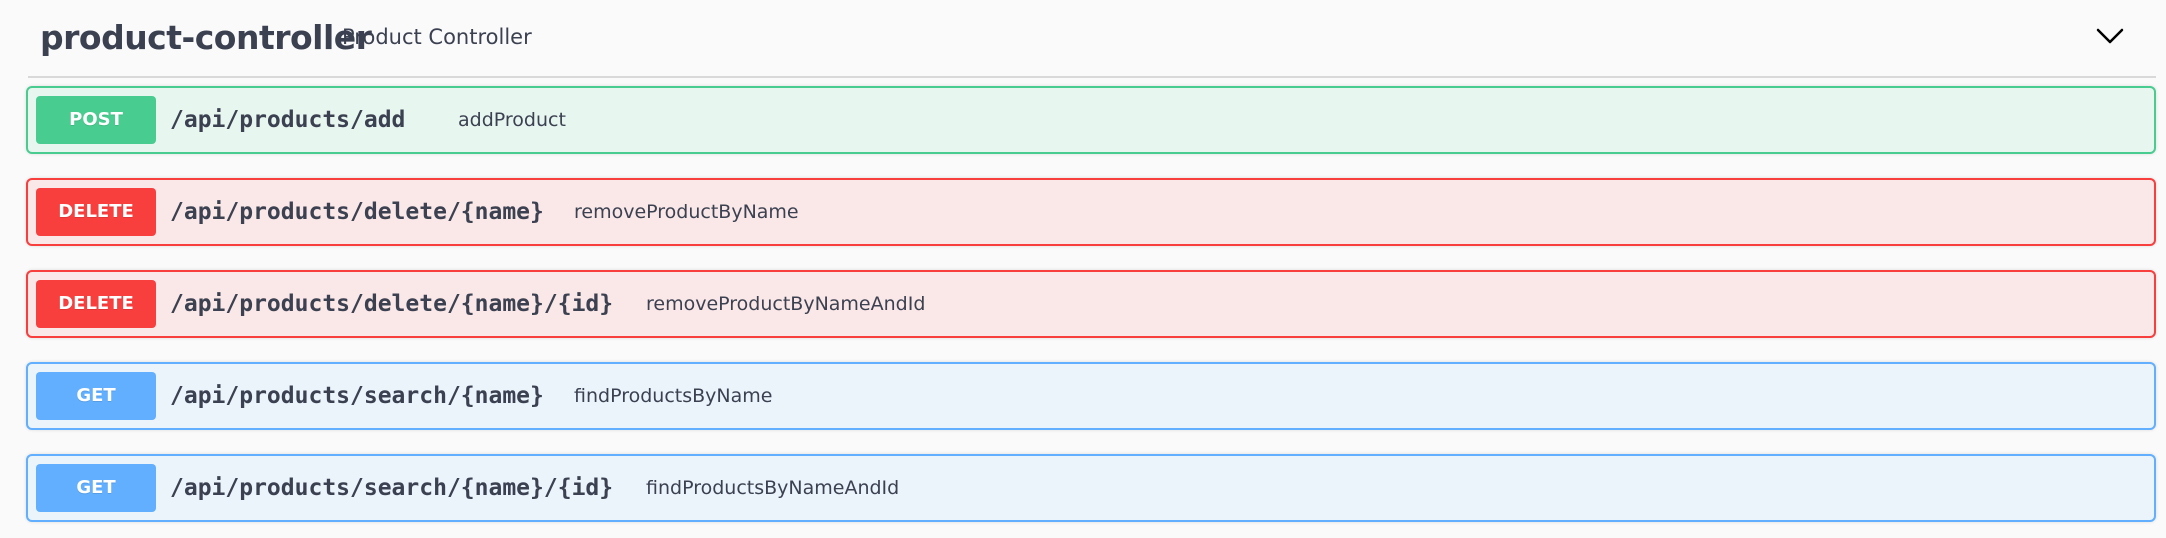  What do you see at coordinates (1091, 120) in the screenshot?
I see `operation-post-add-product: POST /api/products/add addProduct` at bounding box center [1091, 120].